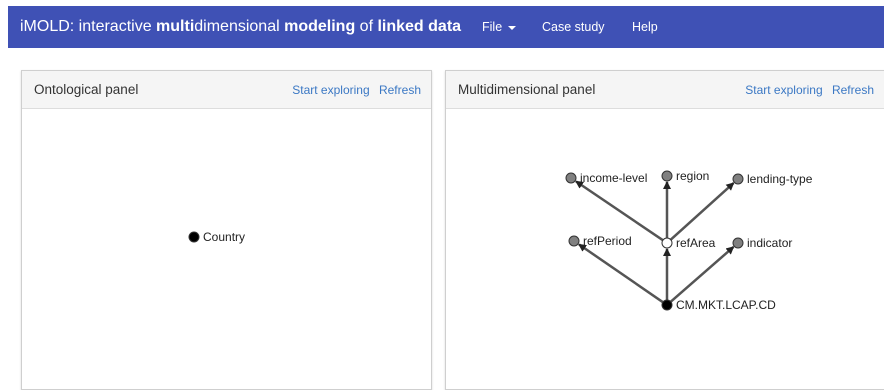 The height and width of the screenshot is (390, 884). Describe the element at coordinates (400, 26) in the screenshot. I see `title-part: linked` at that location.